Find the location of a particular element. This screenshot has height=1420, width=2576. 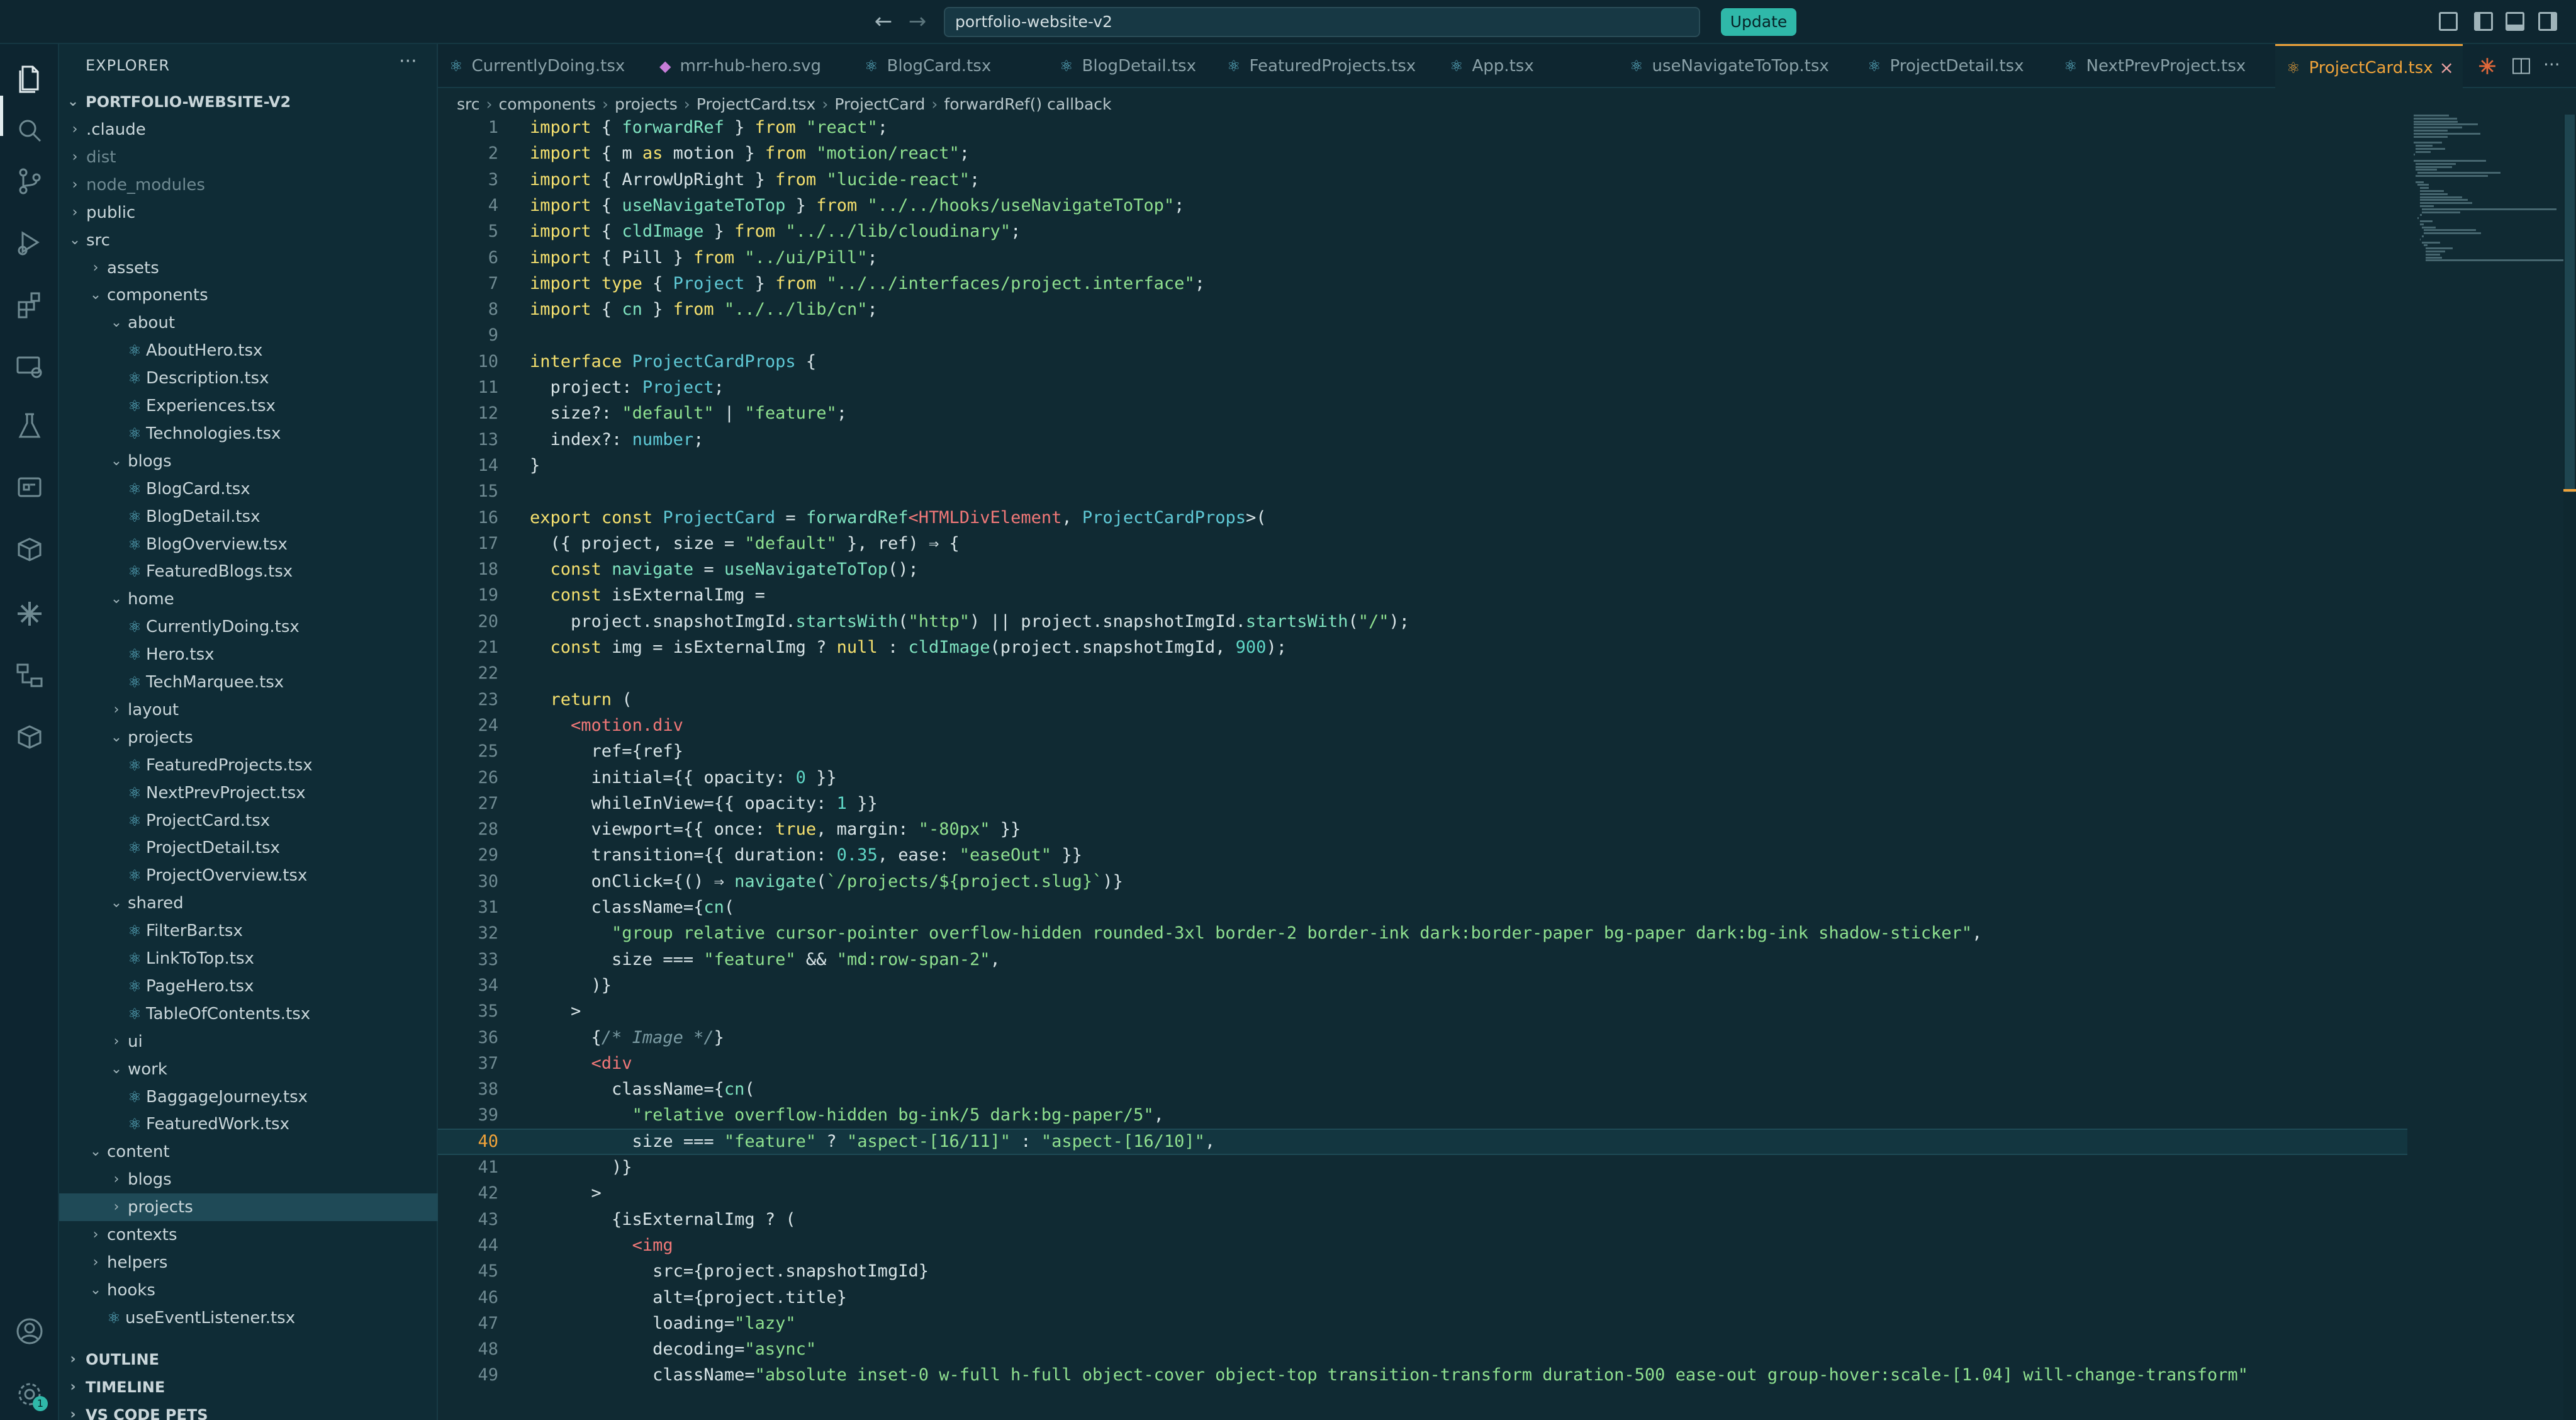

code-line: 15 is located at coordinates (1422, 492).